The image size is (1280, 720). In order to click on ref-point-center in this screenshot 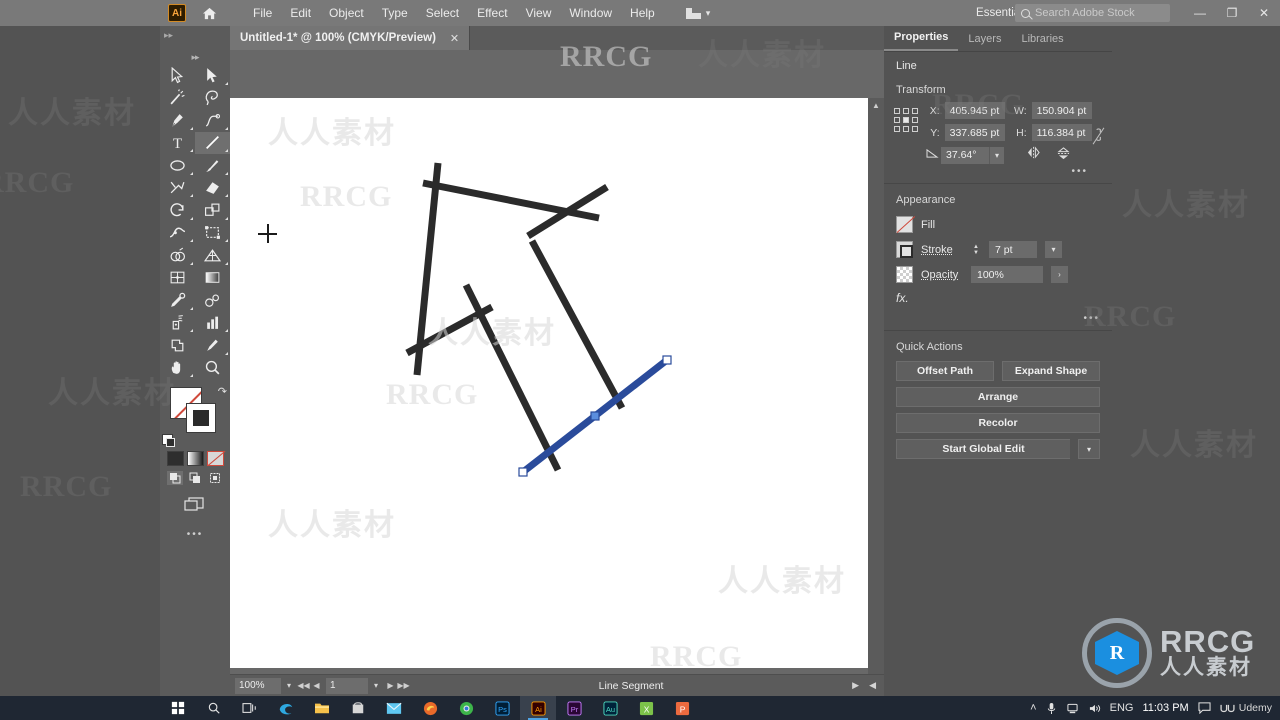, I will do `click(906, 120)`.